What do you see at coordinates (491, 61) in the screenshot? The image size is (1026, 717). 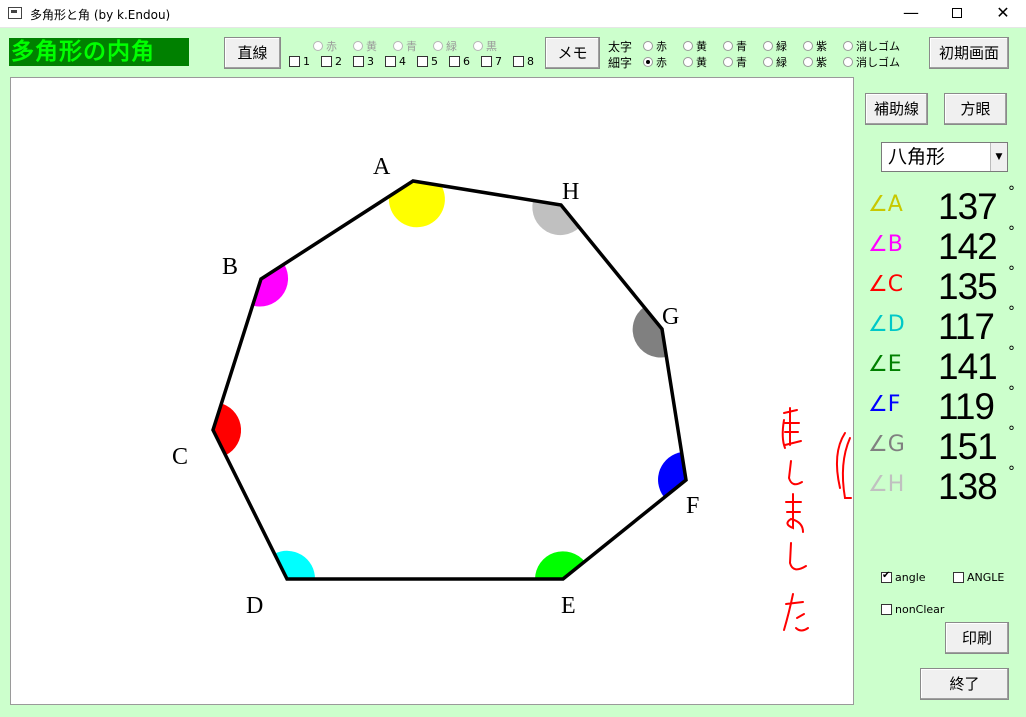 I see `line-checkbox-7: 7` at bounding box center [491, 61].